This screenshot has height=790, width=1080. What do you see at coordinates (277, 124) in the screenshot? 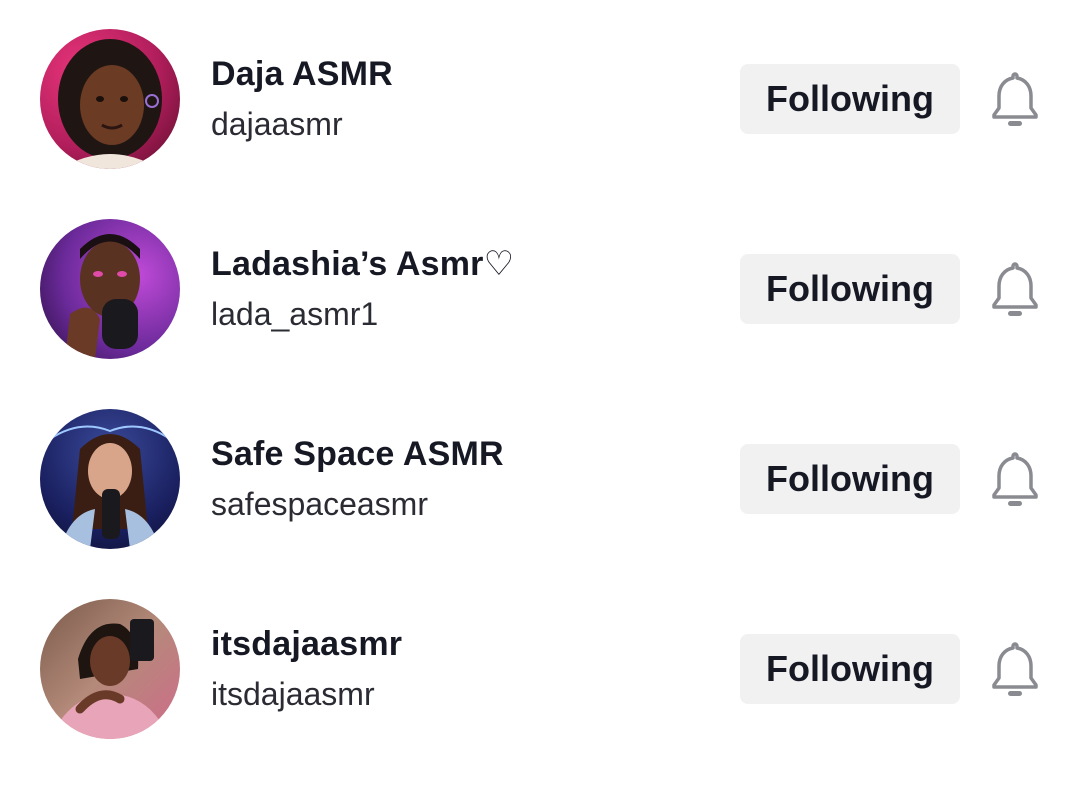
I see `username: dajaasmr` at bounding box center [277, 124].